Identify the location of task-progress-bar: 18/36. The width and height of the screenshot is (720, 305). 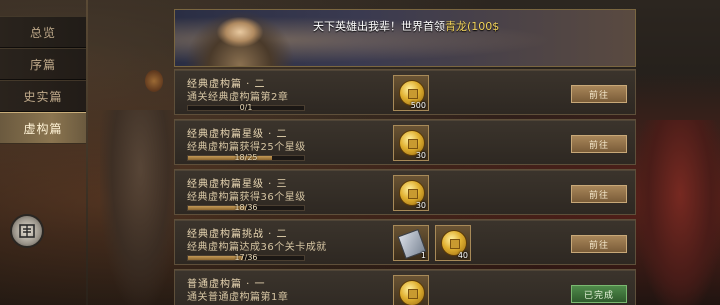
(246, 207).